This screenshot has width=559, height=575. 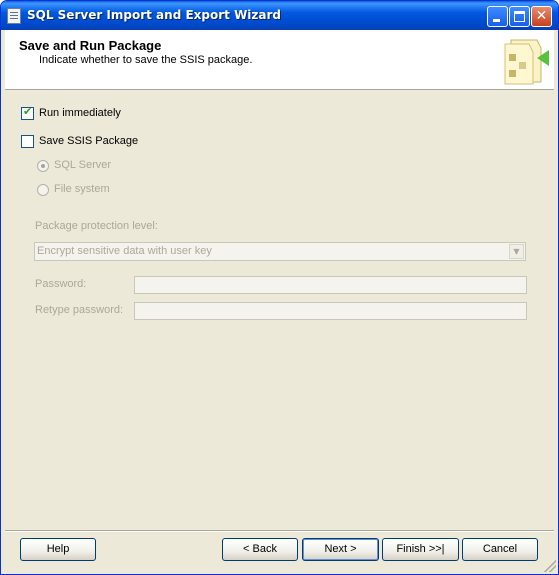 What do you see at coordinates (43, 166) in the screenshot?
I see `sql-server-radio` at bounding box center [43, 166].